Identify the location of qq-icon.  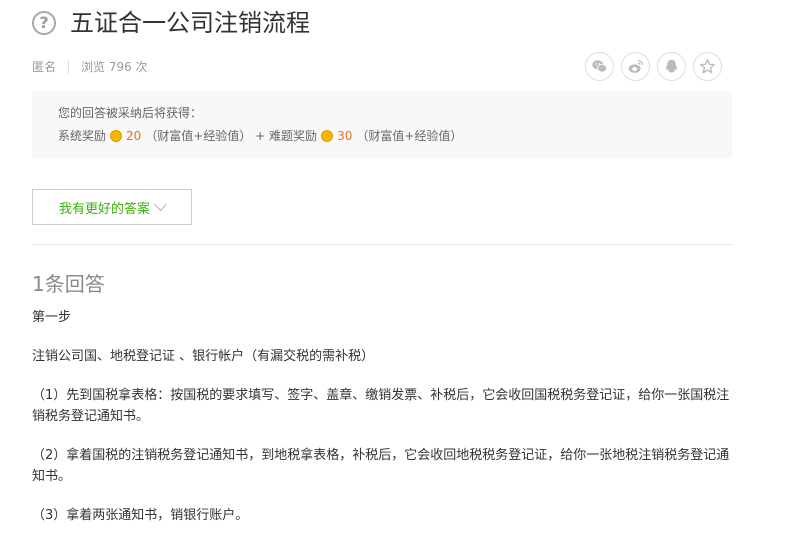
(671, 66).